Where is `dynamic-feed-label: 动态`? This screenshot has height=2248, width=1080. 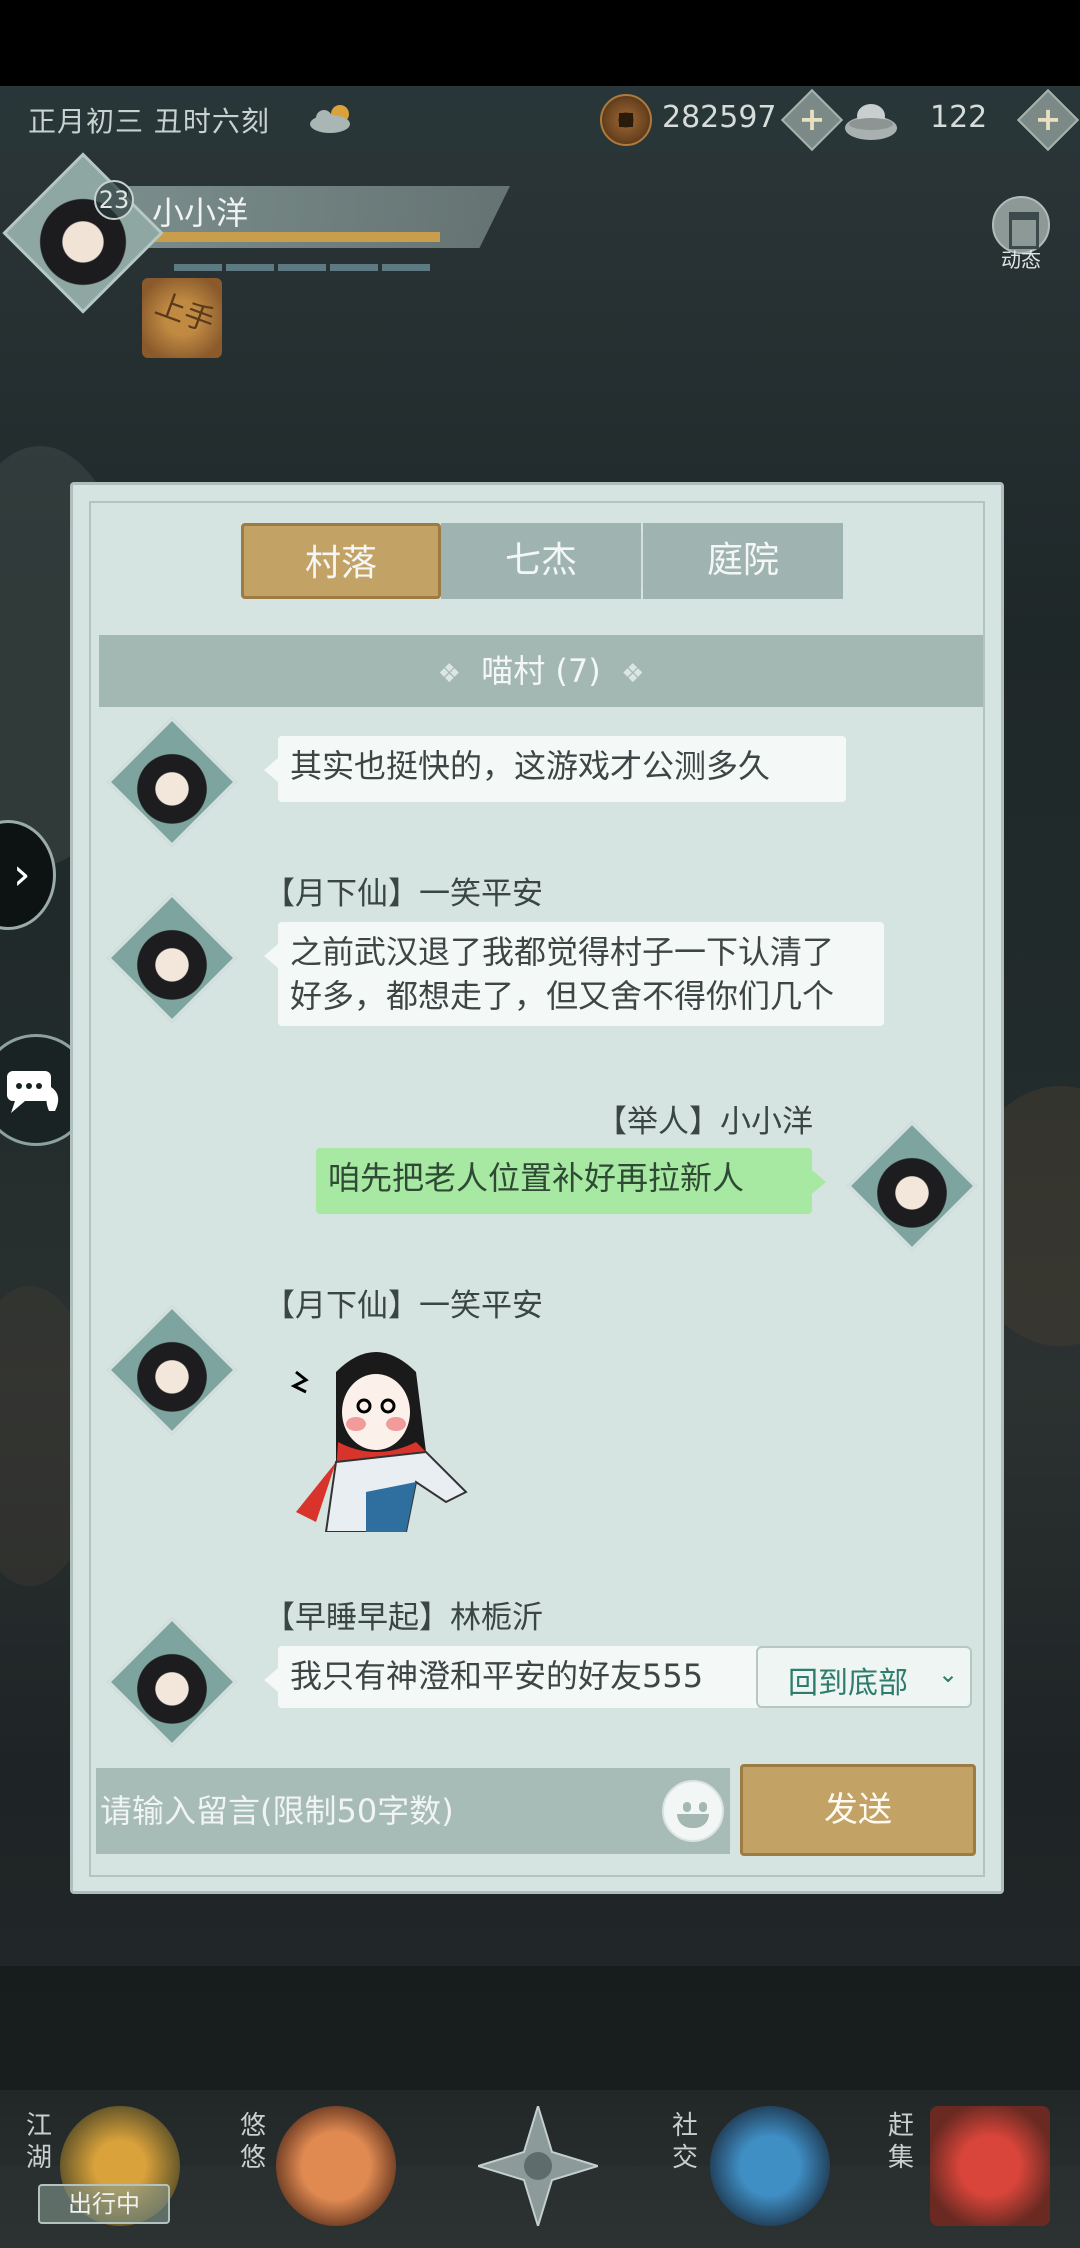 dynamic-feed-label: 动态 is located at coordinates (1021, 260).